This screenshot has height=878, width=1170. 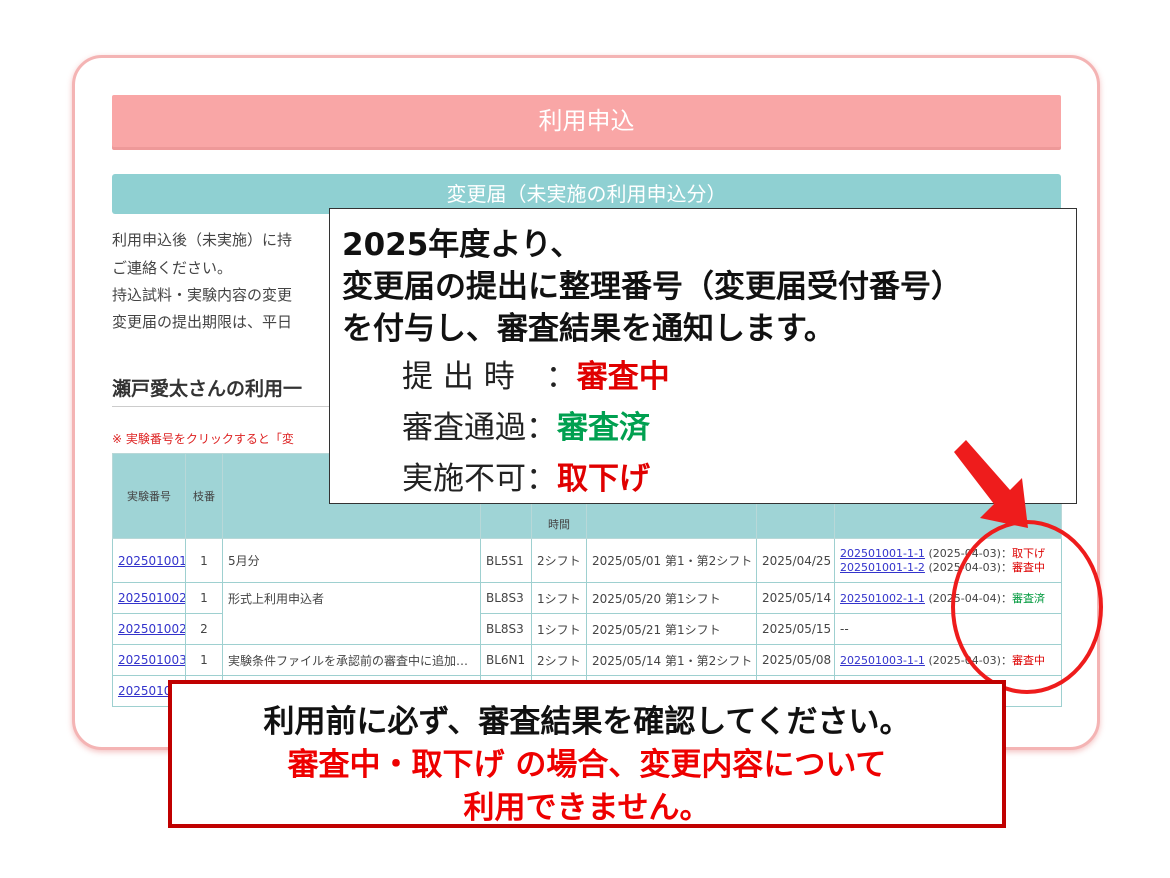 What do you see at coordinates (795, 560) in the screenshot?
I see `deadline-cell: 2025/04/25` at bounding box center [795, 560].